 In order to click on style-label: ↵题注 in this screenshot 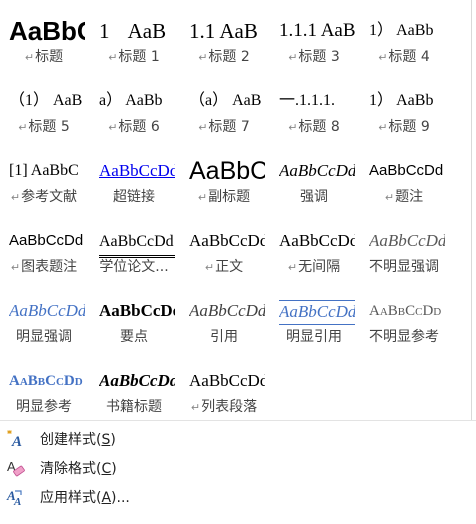, I will do `click(404, 197)`.